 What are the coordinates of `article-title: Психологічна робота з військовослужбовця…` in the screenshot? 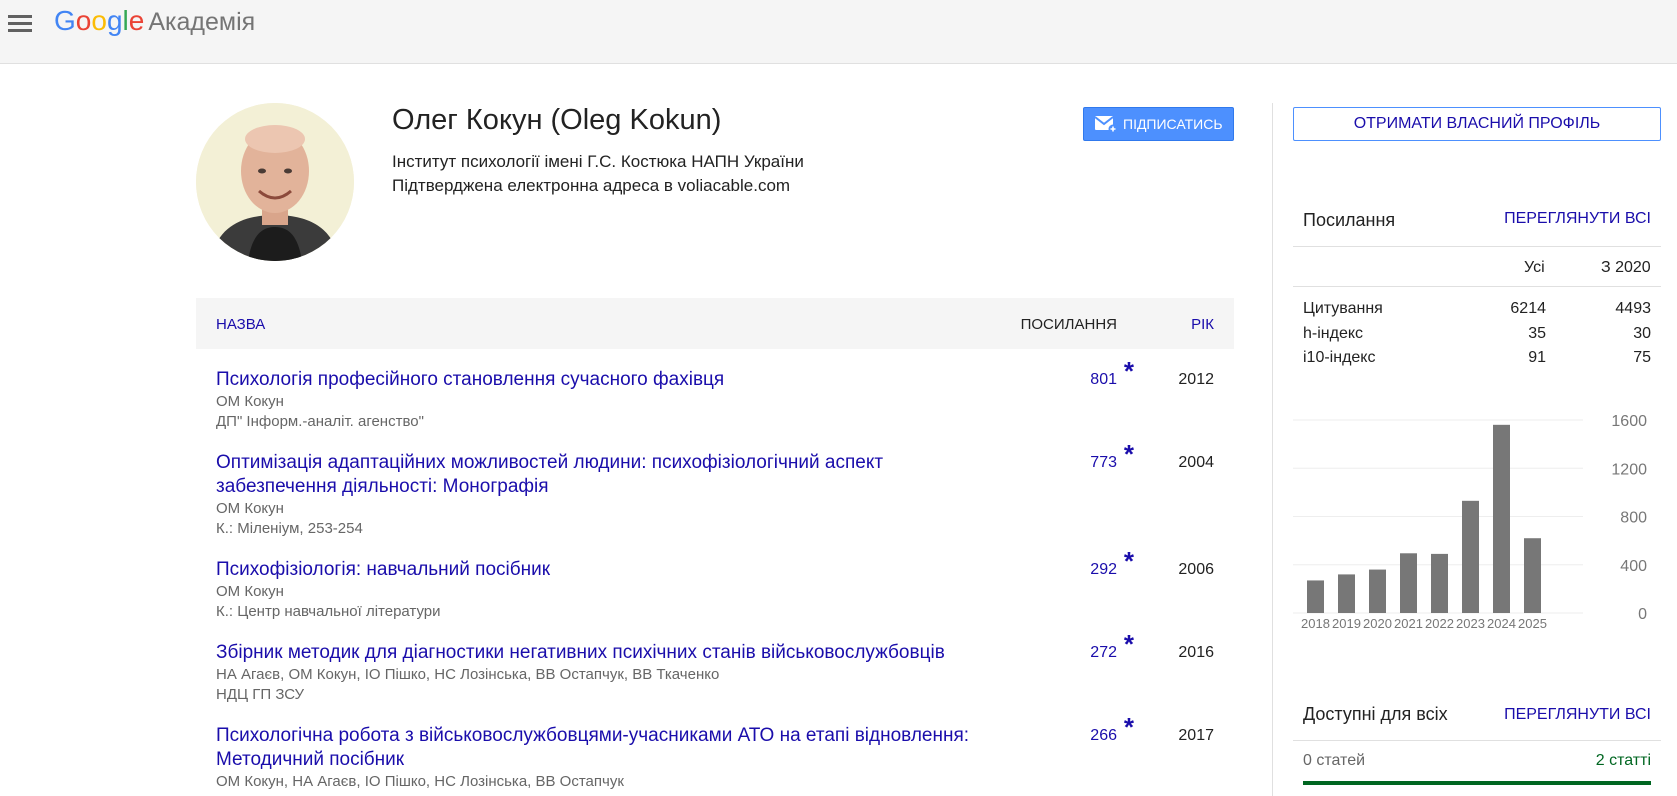 It's located at (611, 748).